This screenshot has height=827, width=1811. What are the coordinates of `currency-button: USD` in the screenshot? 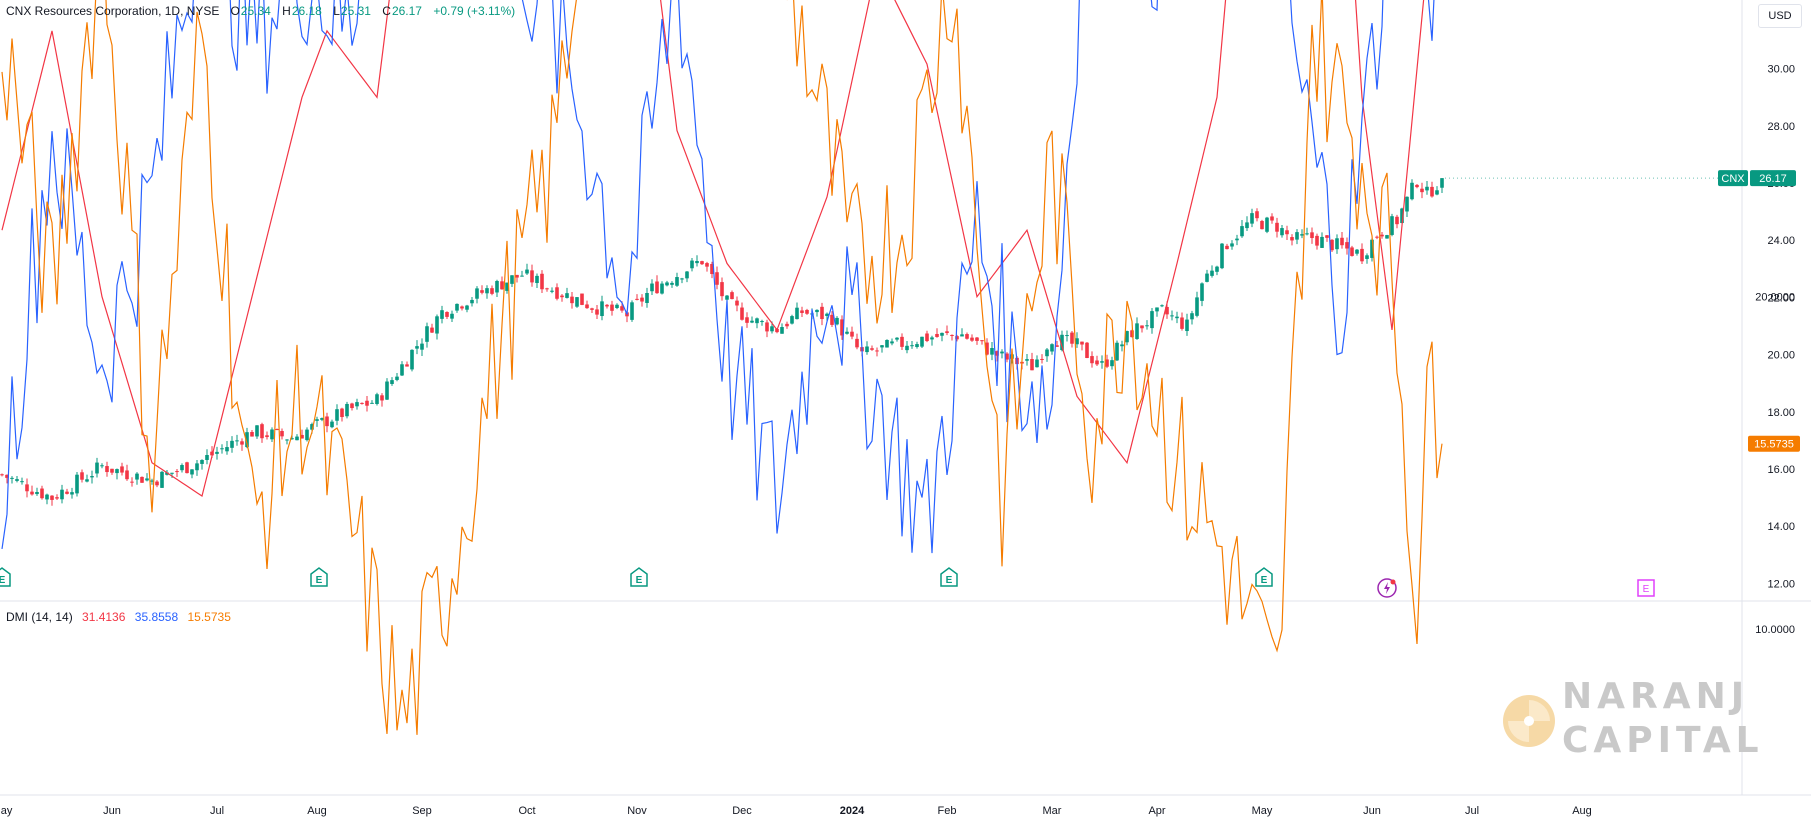 It's located at (1780, 16).